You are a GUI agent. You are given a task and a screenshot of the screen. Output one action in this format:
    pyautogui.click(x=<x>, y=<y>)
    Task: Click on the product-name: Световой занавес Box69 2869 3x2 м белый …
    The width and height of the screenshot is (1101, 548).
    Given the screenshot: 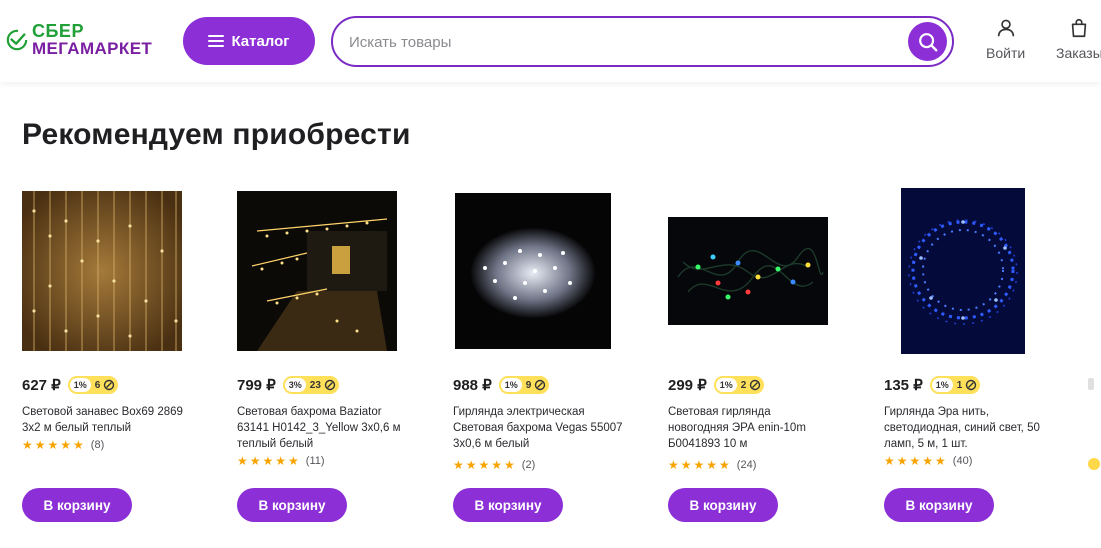 What is the action you would take?
    pyautogui.click(x=109, y=420)
    